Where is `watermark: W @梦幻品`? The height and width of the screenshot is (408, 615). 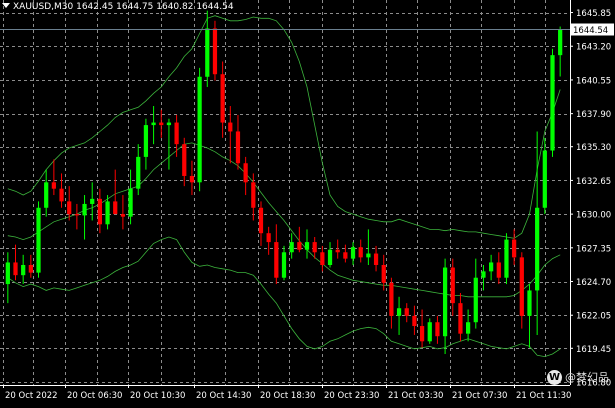 watermark: W @梦幻品 is located at coordinates (578, 377).